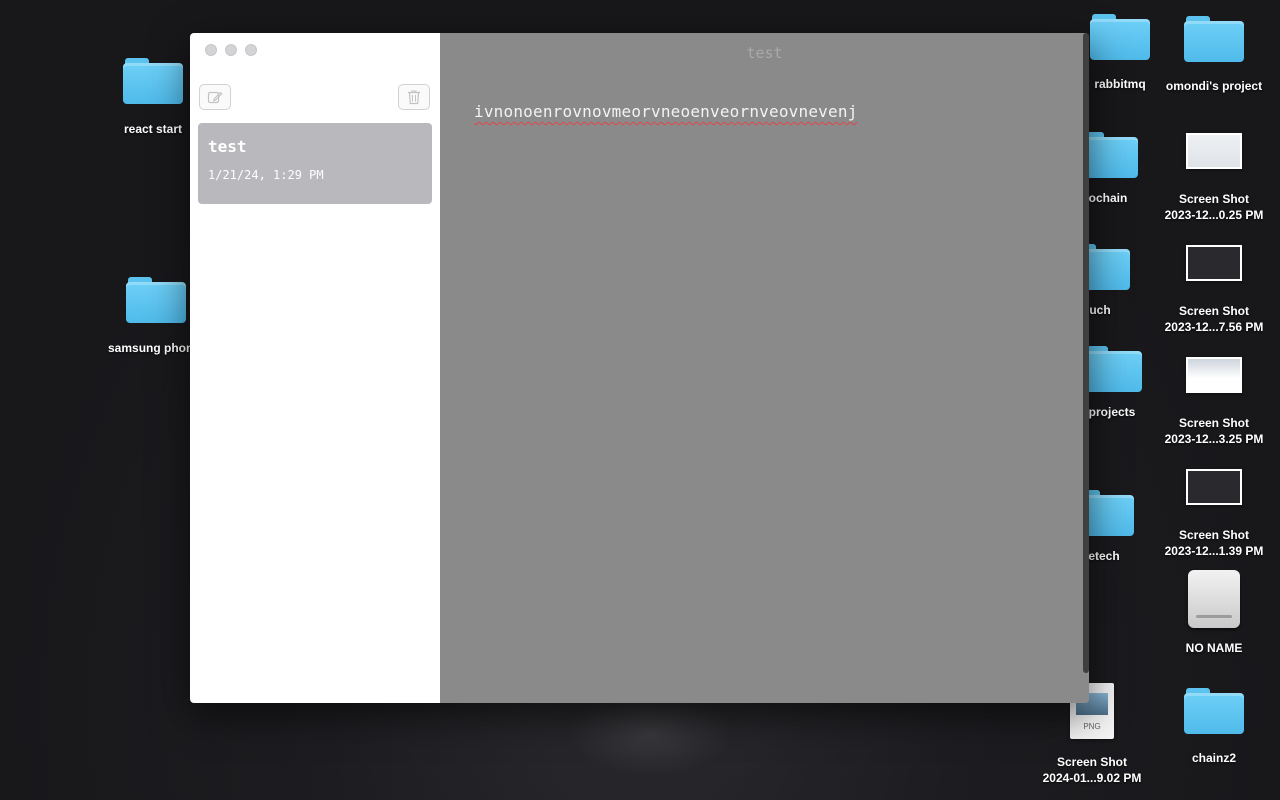 Image resolution: width=1280 pixels, height=800 pixels. What do you see at coordinates (1214, 514) in the screenshot?
I see `desktop-screenshot-4: Screen Shot 2023-12...1.39 PM` at bounding box center [1214, 514].